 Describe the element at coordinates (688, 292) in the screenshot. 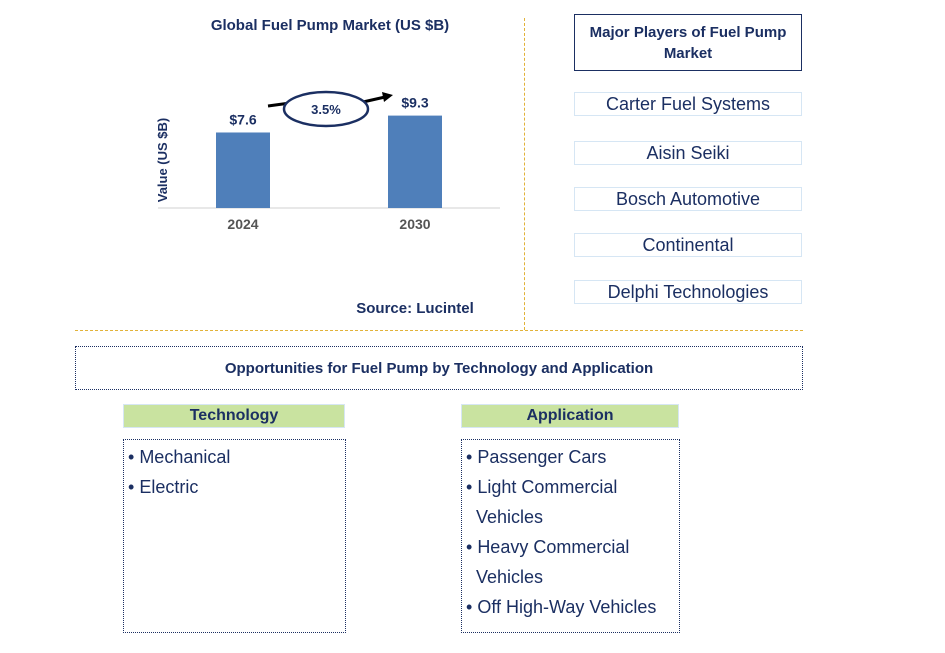

I see `player-item: Delphi Technologies` at that location.